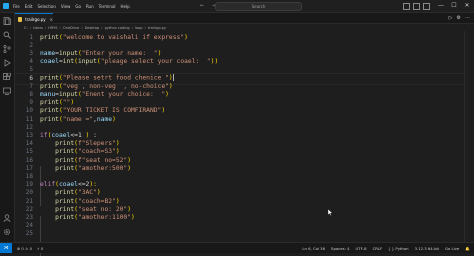 This screenshot has width=474, height=256. Describe the element at coordinates (66, 6) in the screenshot. I see `menu-view: View` at that location.